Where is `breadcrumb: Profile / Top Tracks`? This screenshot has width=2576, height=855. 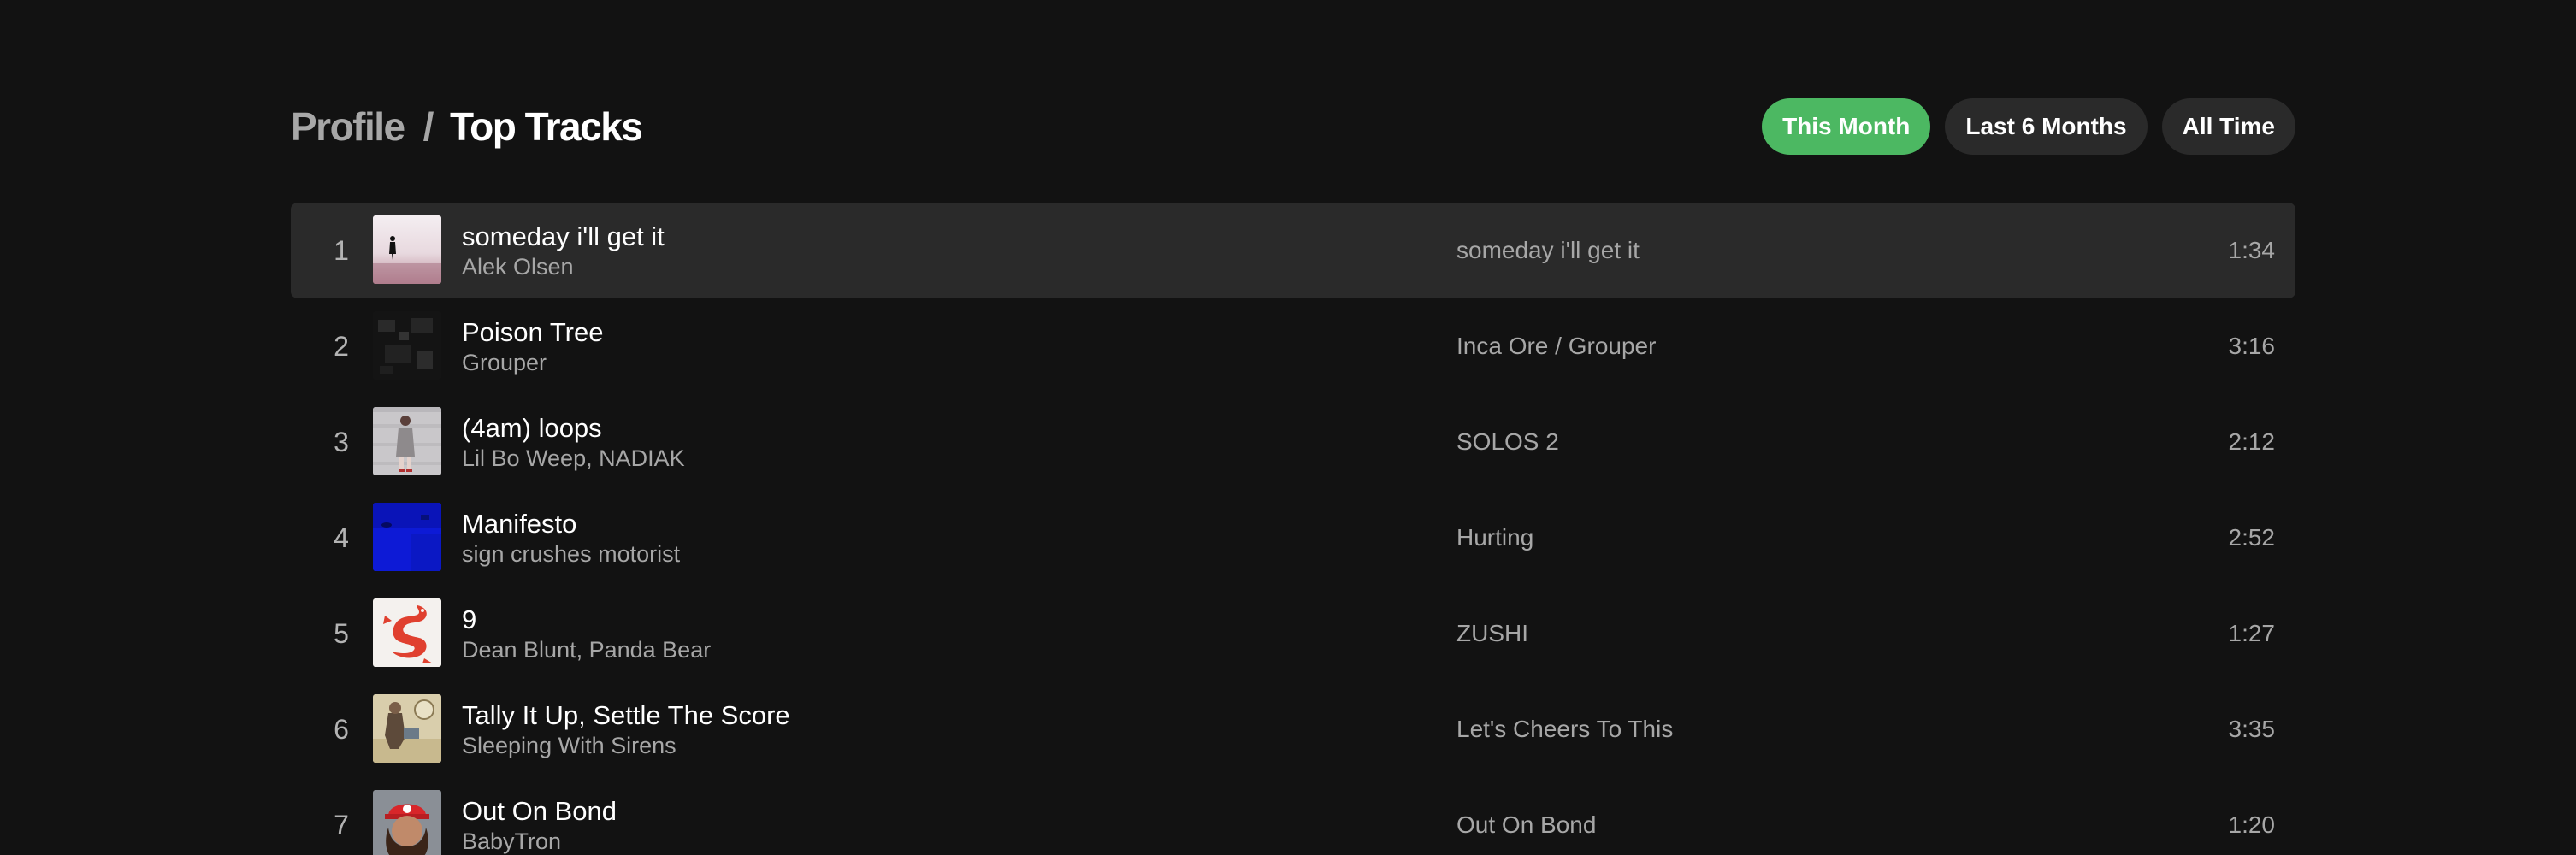 breadcrumb: Profile / Top Tracks is located at coordinates (467, 126).